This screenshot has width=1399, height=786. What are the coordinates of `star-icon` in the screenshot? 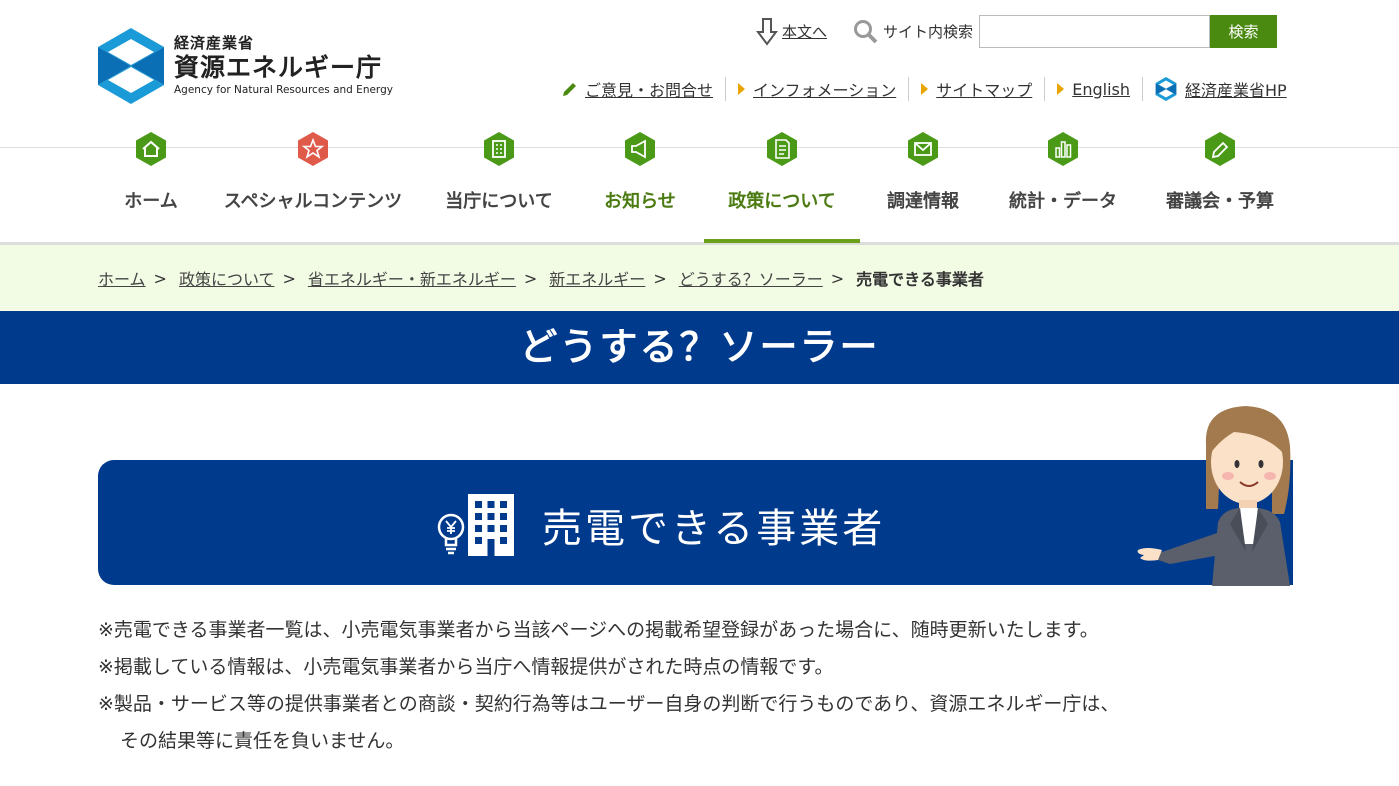 It's located at (313, 149).